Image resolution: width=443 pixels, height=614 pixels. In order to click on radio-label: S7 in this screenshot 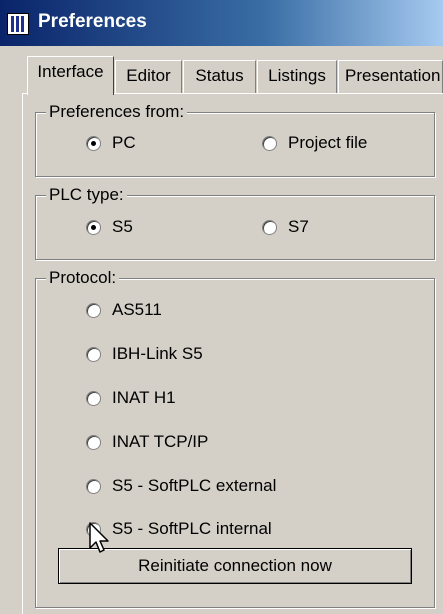, I will do `click(298, 226)`.